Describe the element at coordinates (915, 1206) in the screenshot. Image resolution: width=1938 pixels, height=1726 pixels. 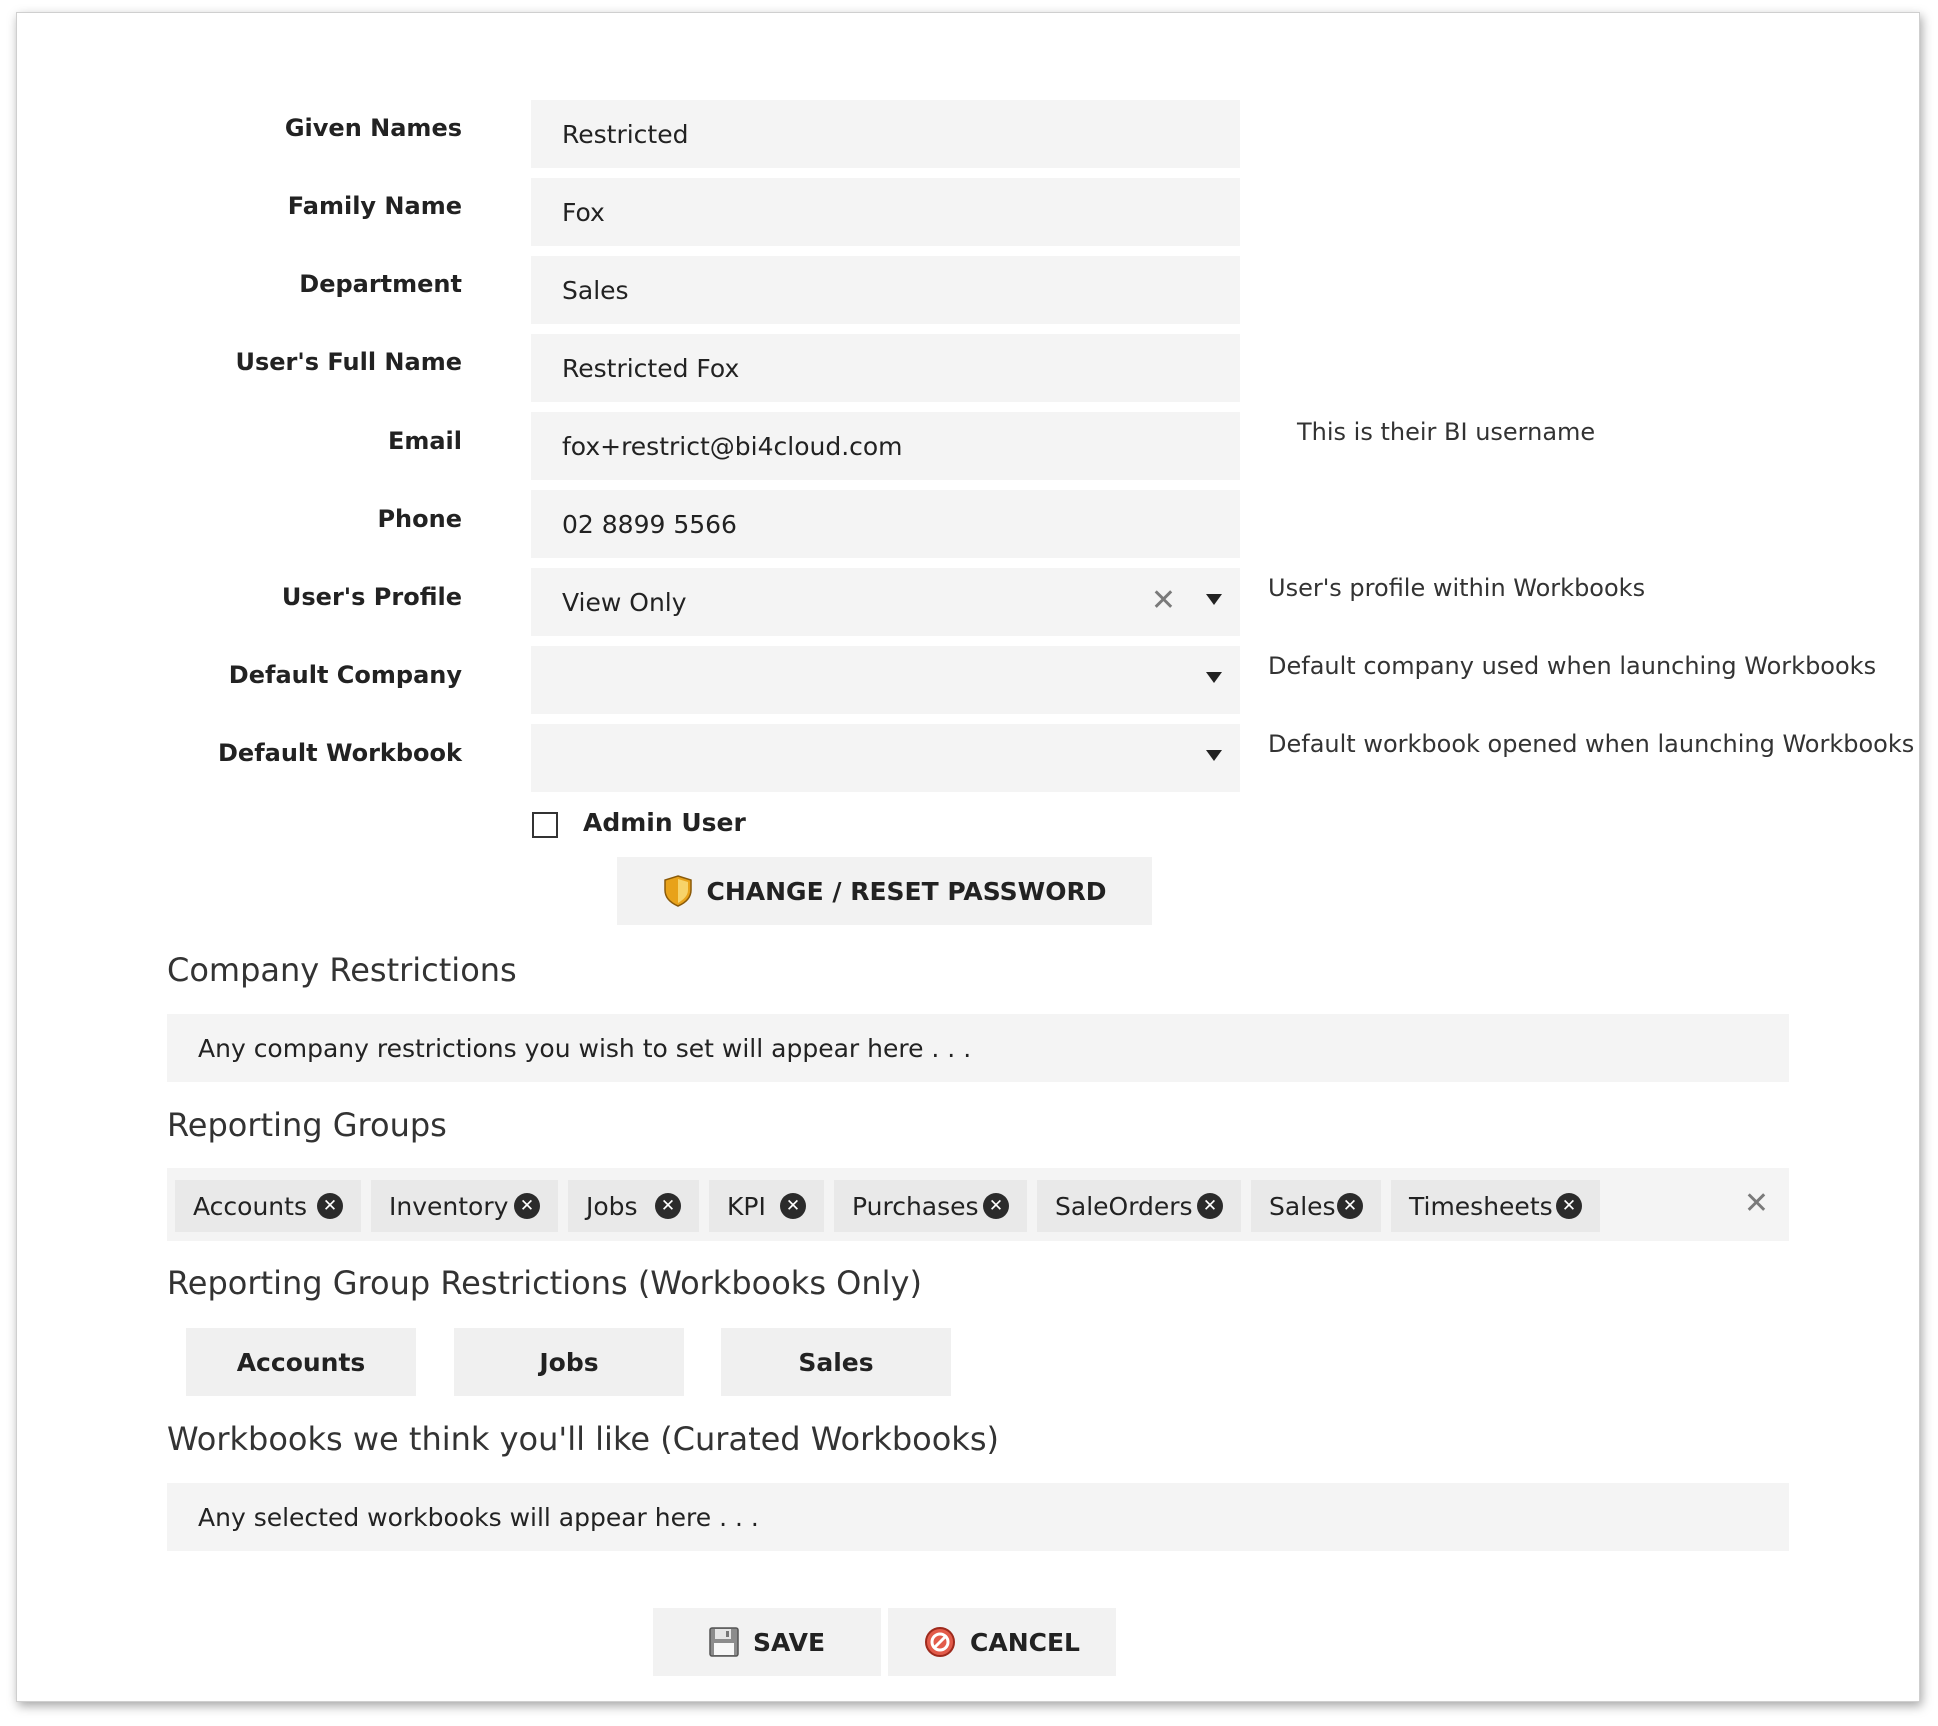
I see `tag-label: Purchases` at that location.